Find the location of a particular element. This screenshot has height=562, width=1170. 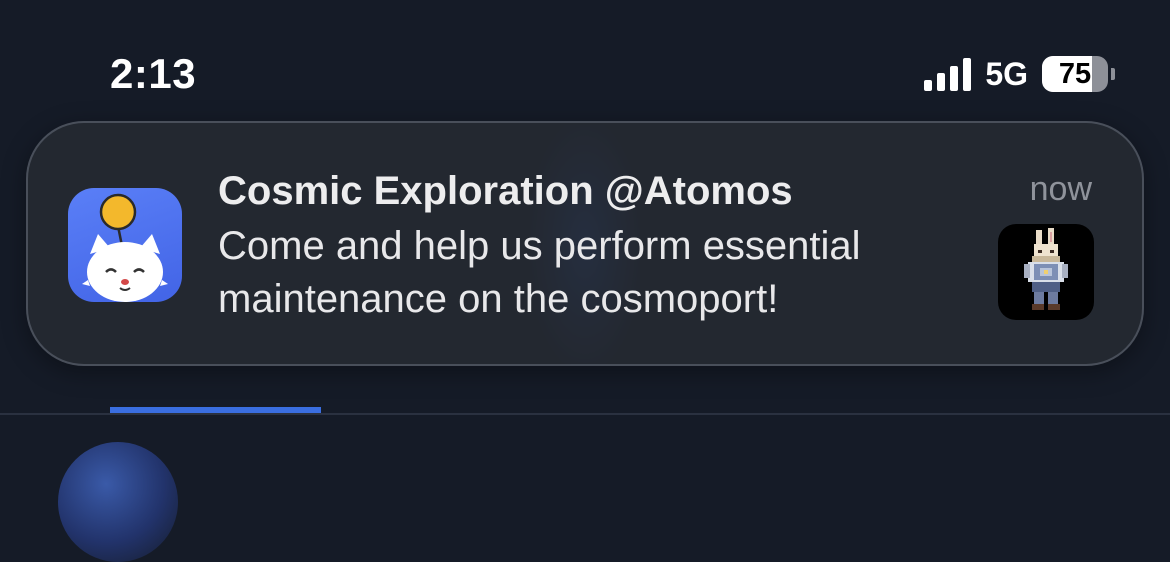

network-type: 5G is located at coordinates (1006, 74).